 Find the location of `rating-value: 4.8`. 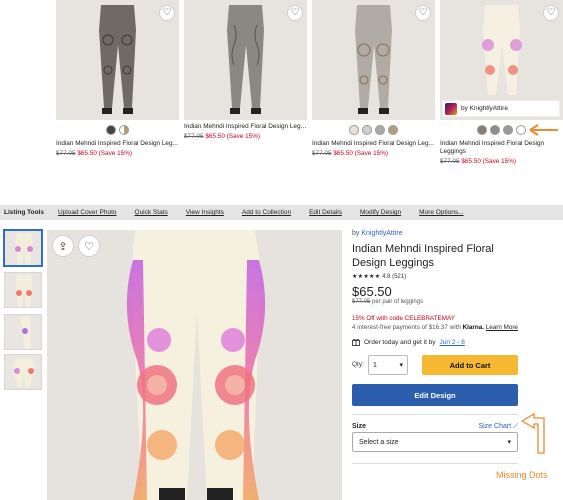

rating-value: 4.8 is located at coordinates (386, 277).